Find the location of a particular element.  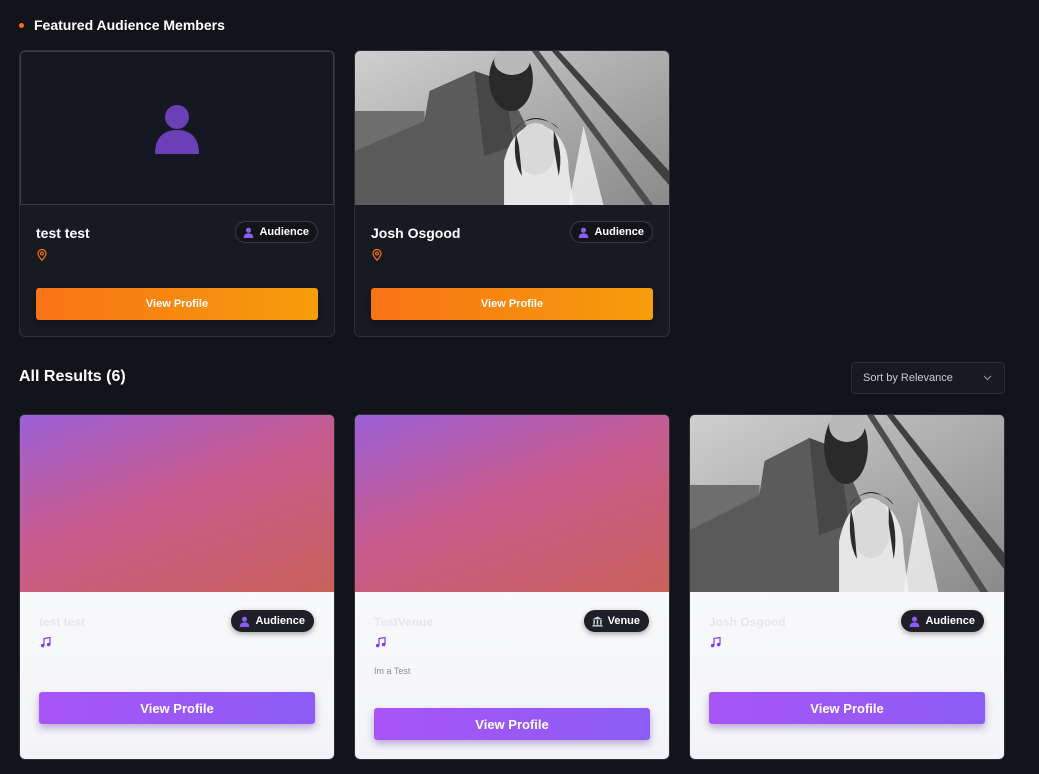

sort-dropdown: Sort by Relevance is located at coordinates (928, 378).